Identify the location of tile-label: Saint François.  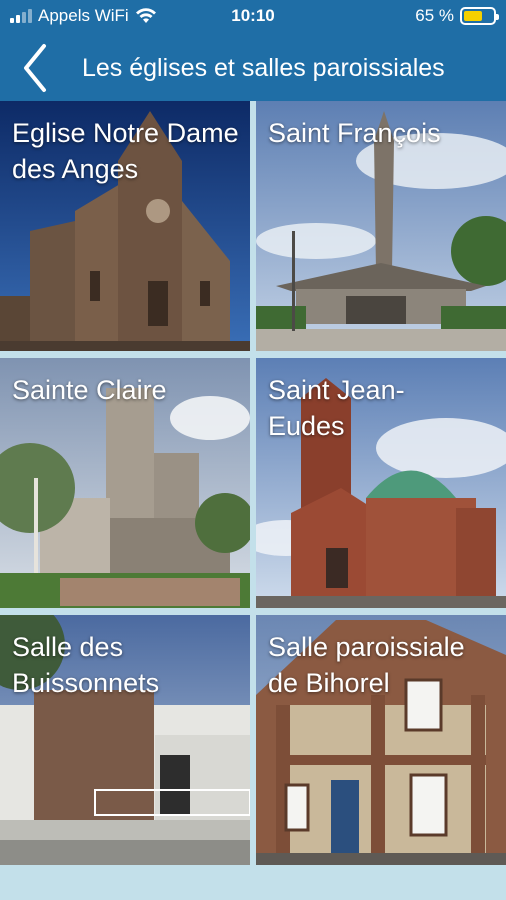
(354, 133).